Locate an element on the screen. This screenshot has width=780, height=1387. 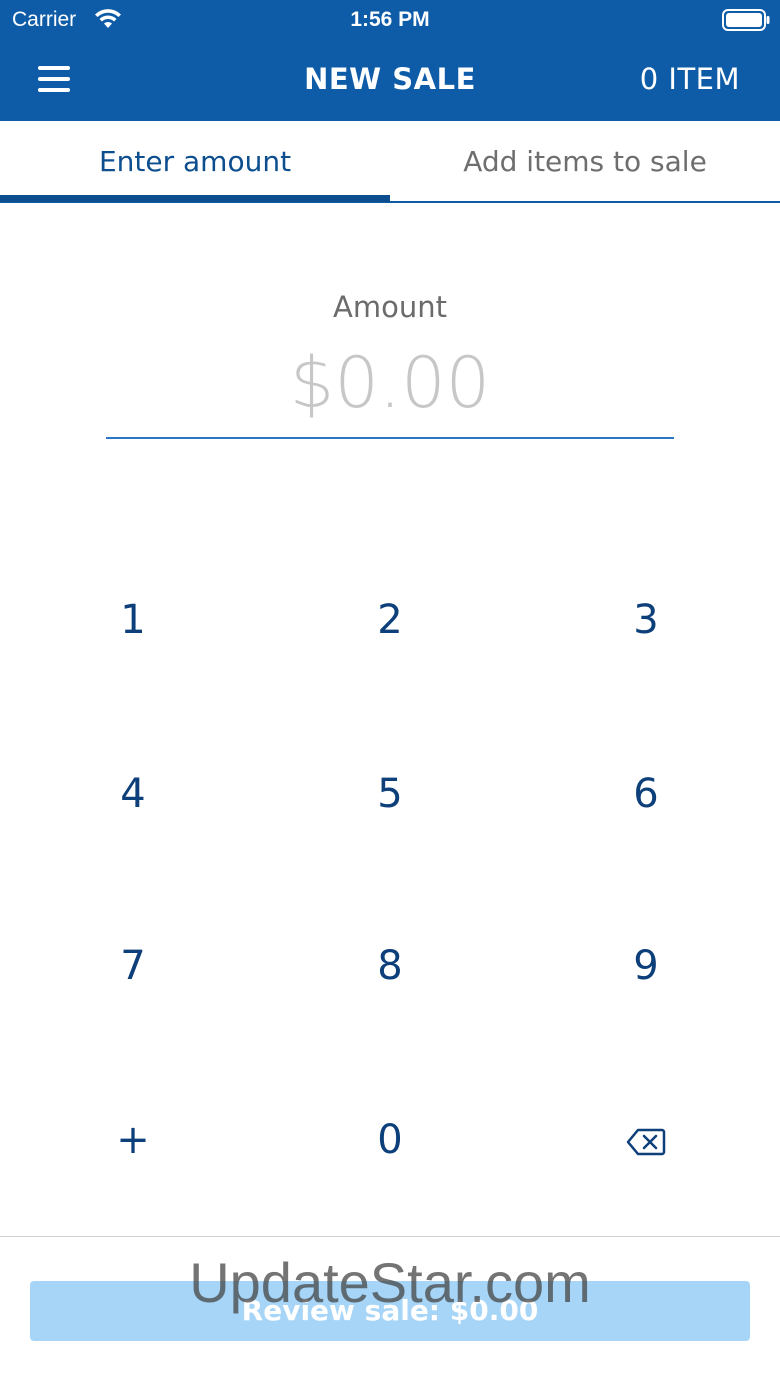
key-8: 8 is located at coordinates (390, 966).